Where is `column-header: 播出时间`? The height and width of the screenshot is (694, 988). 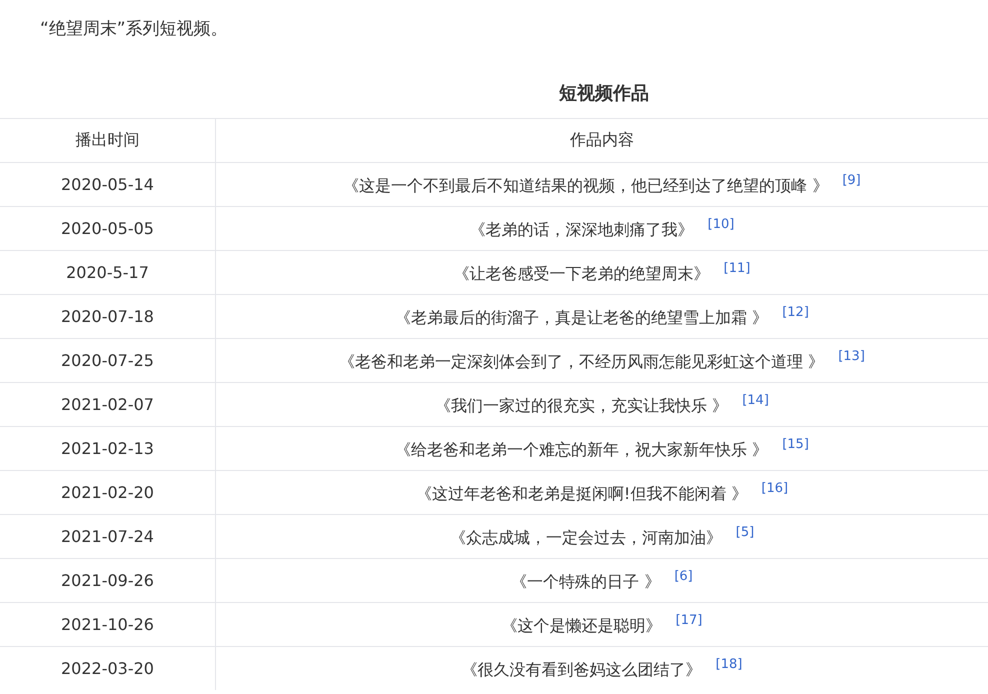 column-header: 播出时间 is located at coordinates (108, 140).